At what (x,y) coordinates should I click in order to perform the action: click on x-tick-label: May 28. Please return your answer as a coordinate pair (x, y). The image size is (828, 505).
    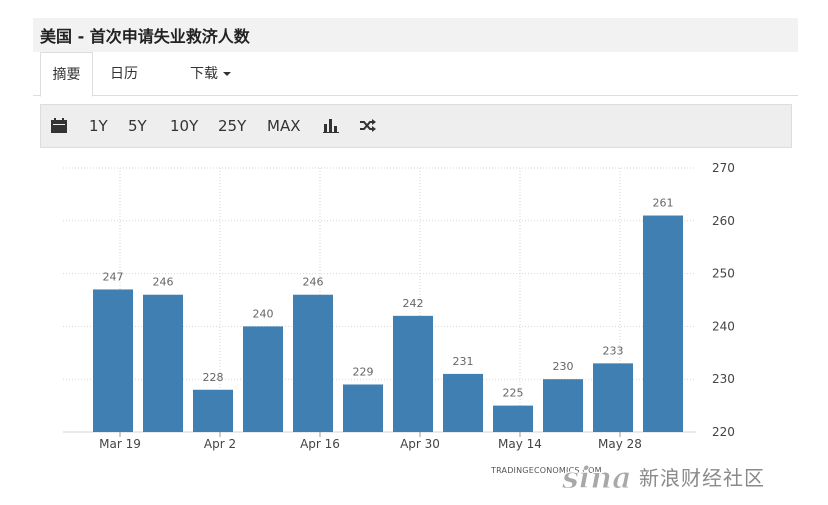
    Looking at the image, I should click on (620, 444).